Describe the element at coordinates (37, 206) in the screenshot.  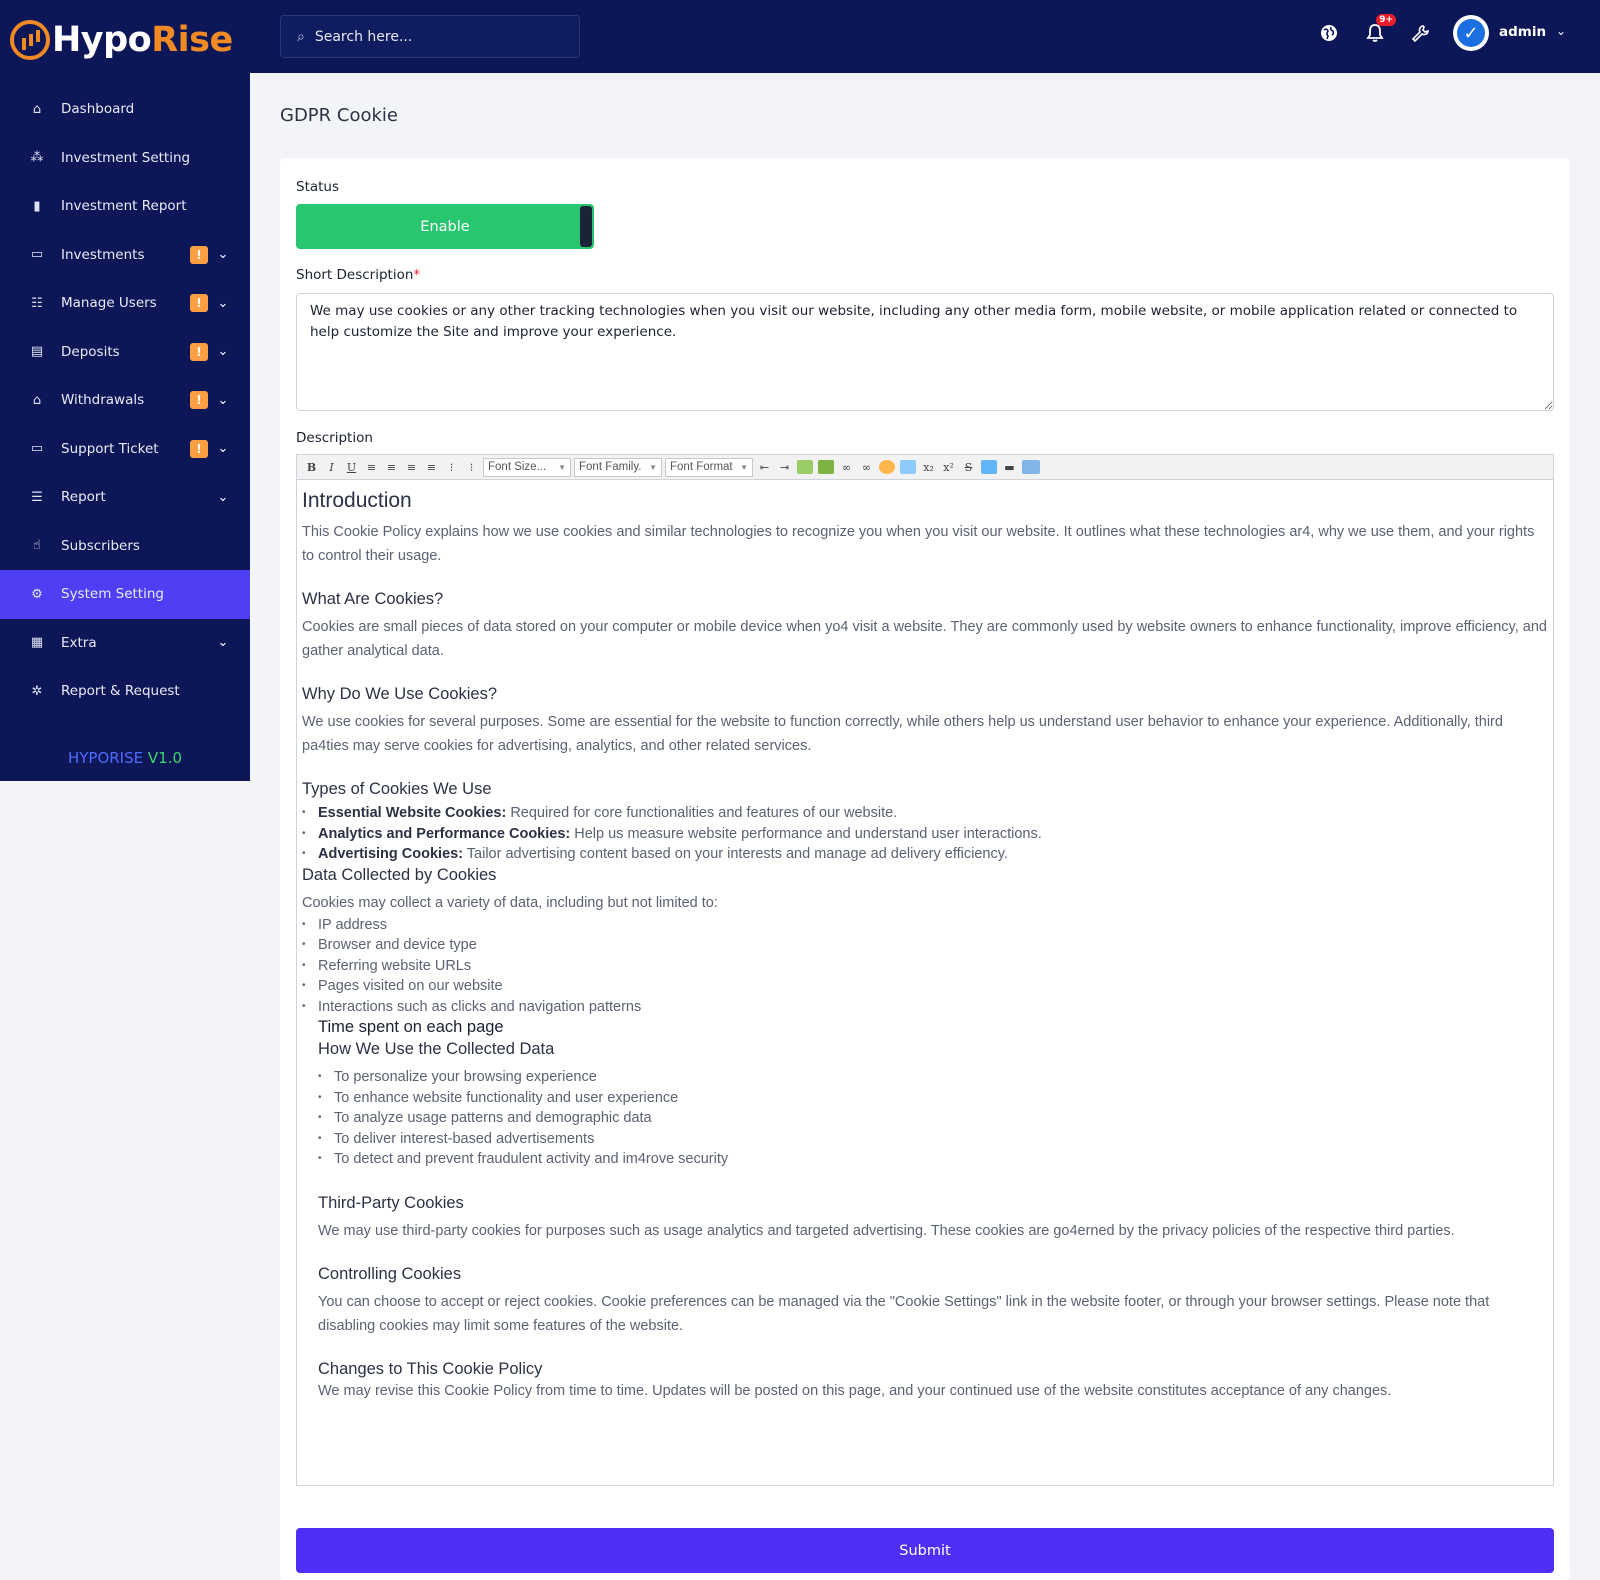
I see `bar-chart-icon: ▮` at that location.